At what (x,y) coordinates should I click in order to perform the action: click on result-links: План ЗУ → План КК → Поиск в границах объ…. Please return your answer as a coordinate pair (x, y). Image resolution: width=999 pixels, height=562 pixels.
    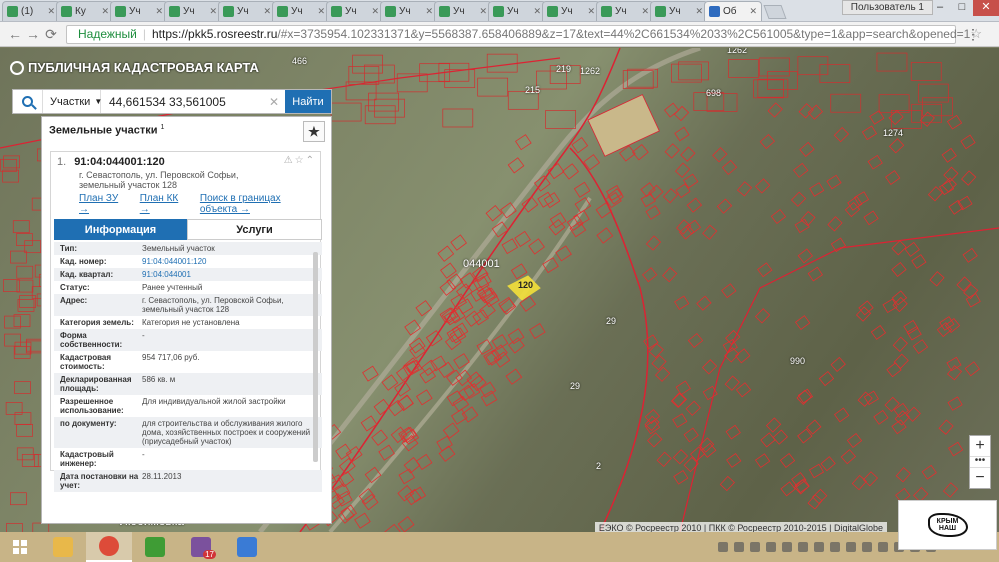
    Looking at the image, I should click on (185, 202).